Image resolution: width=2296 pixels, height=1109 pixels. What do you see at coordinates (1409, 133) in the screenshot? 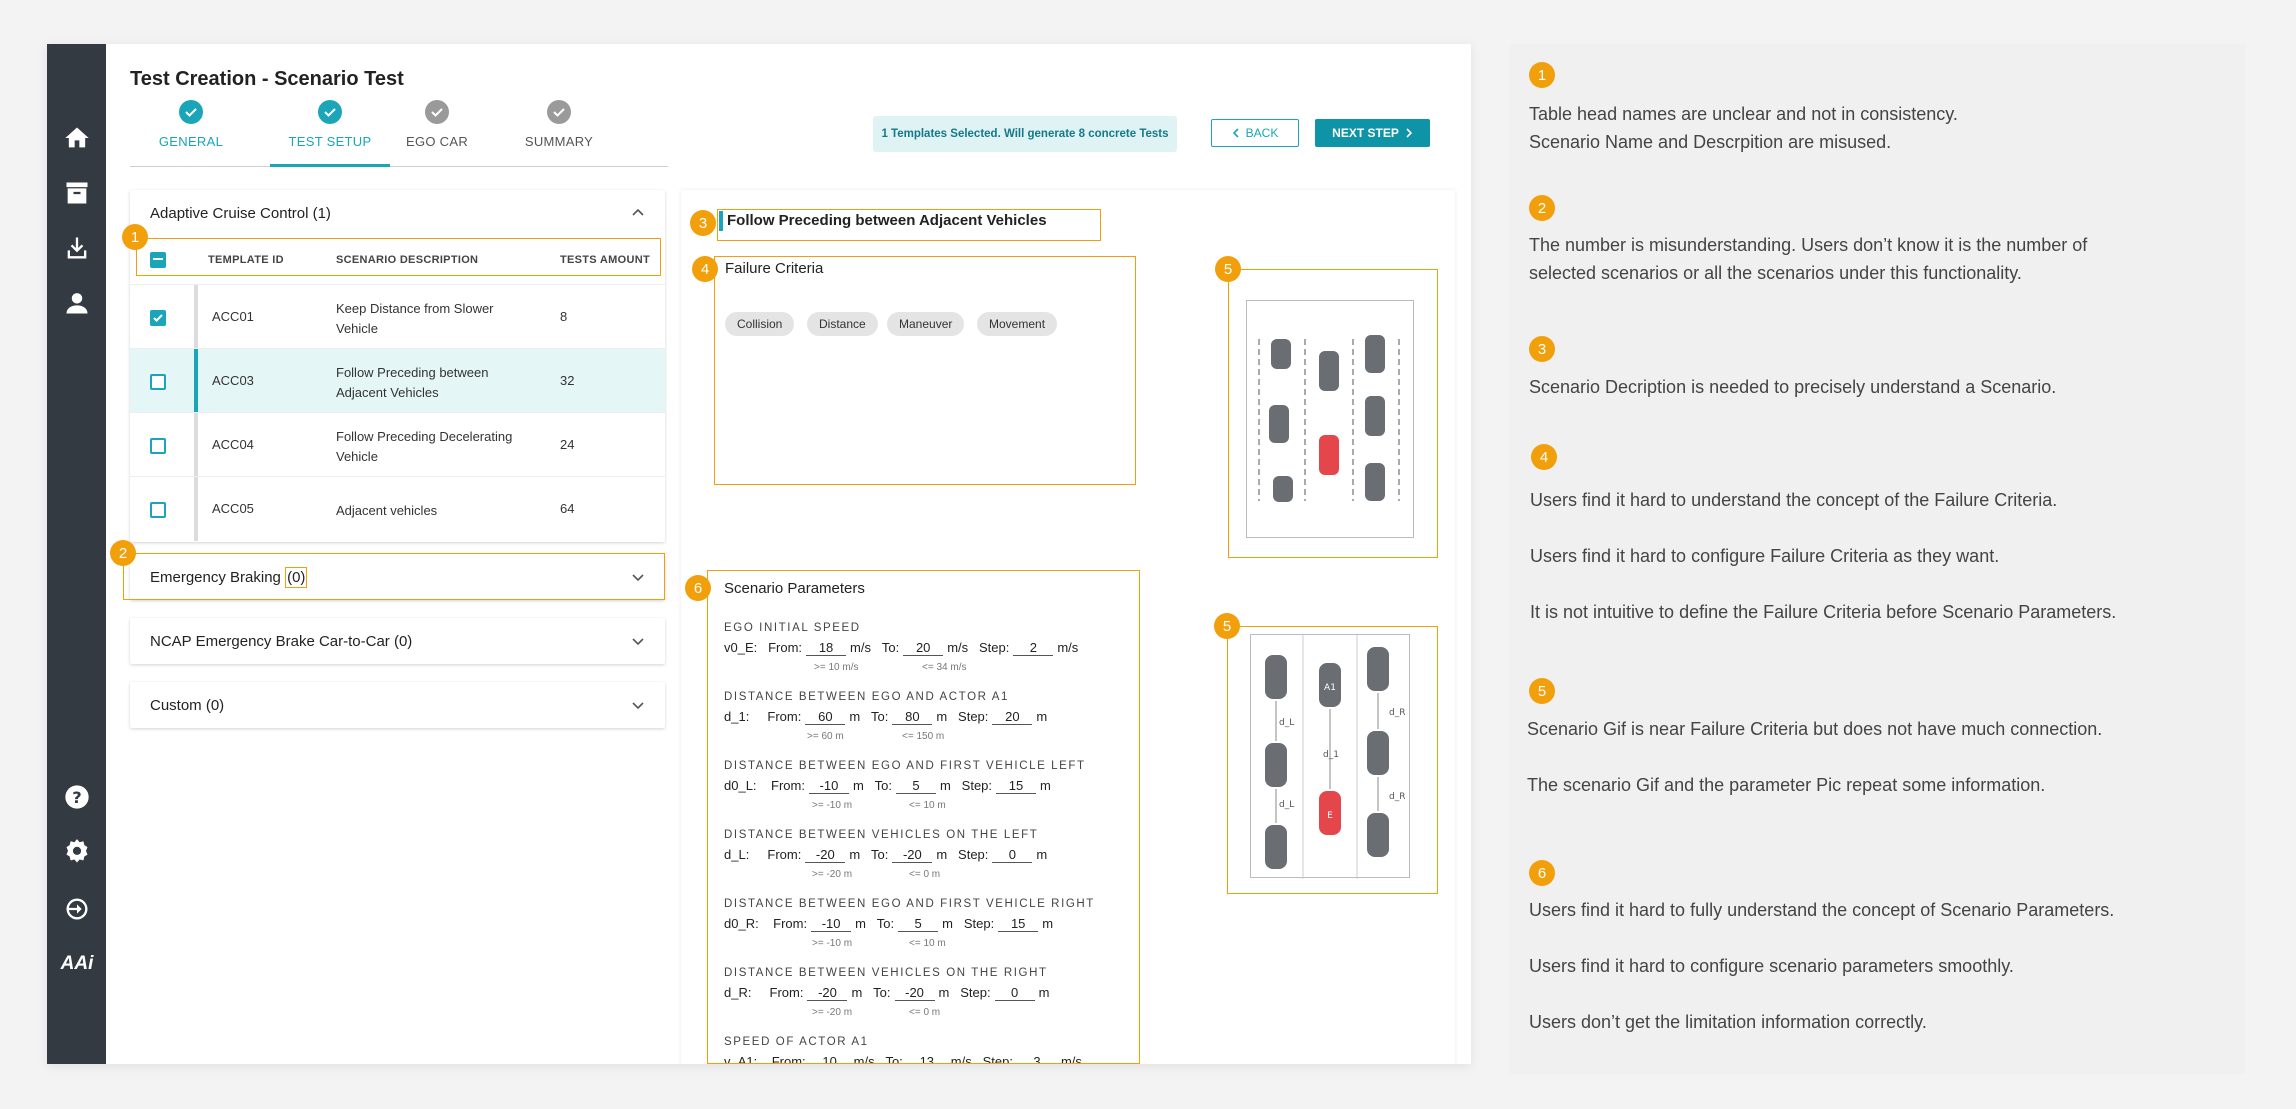
I see `chevron-right-icon` at bounding box center [1409, 133].